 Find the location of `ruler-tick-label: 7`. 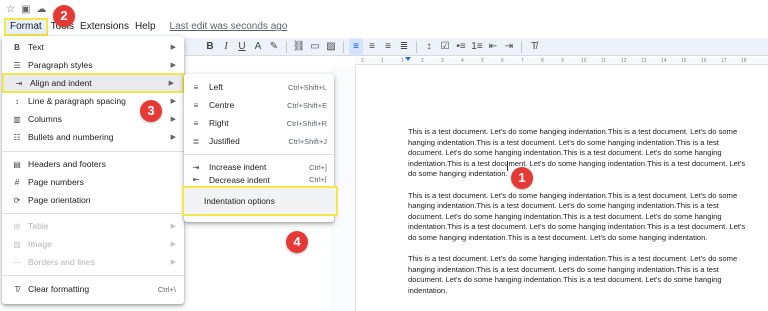

ruler-tick-label: 7 is located at coordinates (522, 61).